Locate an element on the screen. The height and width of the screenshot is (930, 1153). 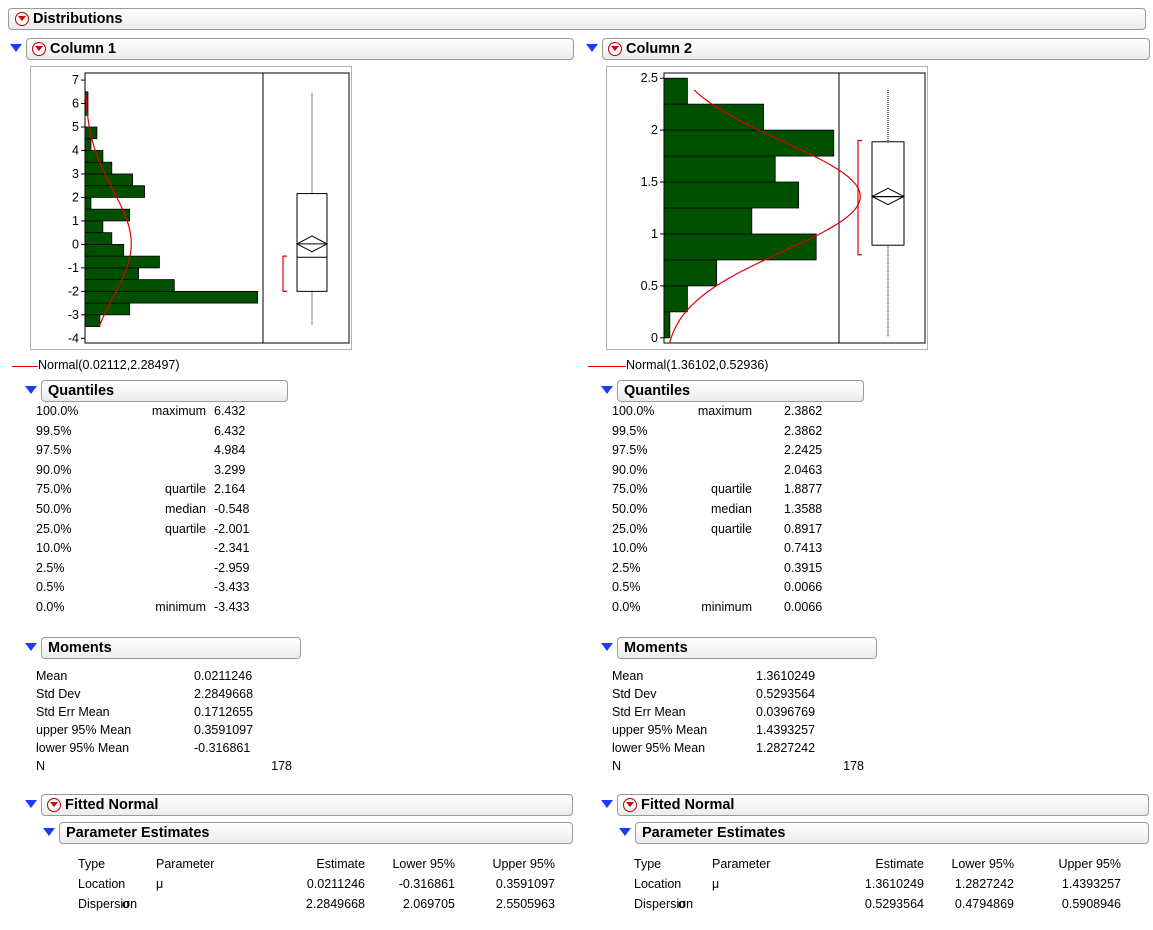
quantile-level: 90.0% is located at coordinates (630, 469).